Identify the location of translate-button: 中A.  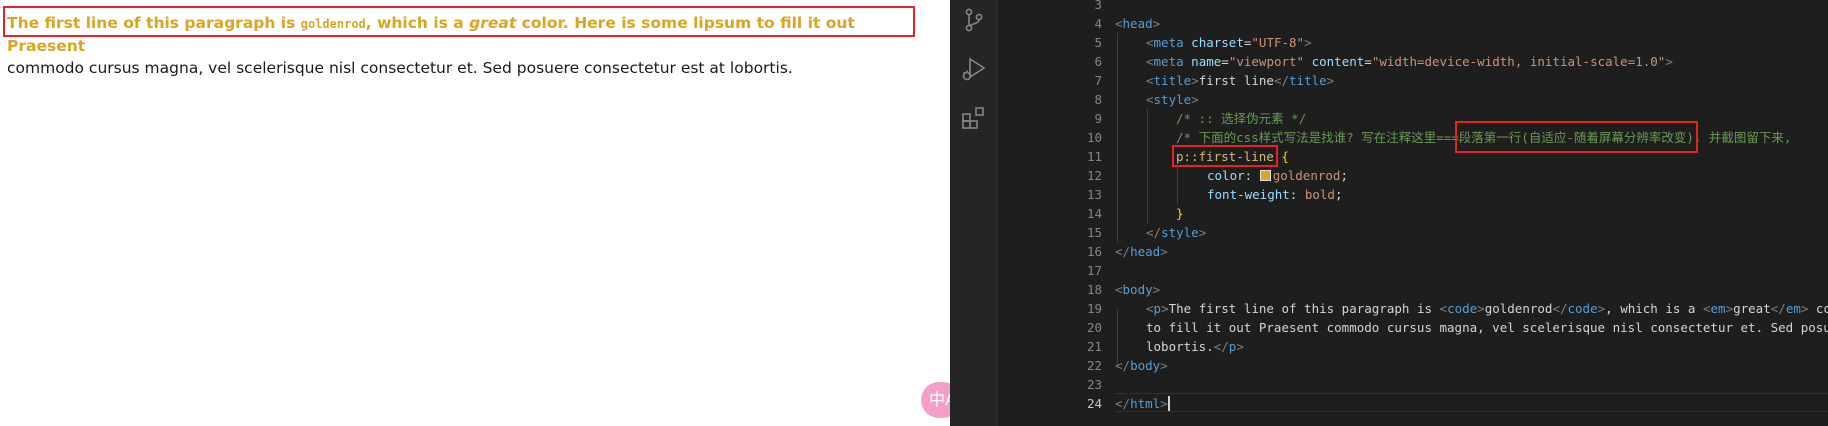
(935, 400).